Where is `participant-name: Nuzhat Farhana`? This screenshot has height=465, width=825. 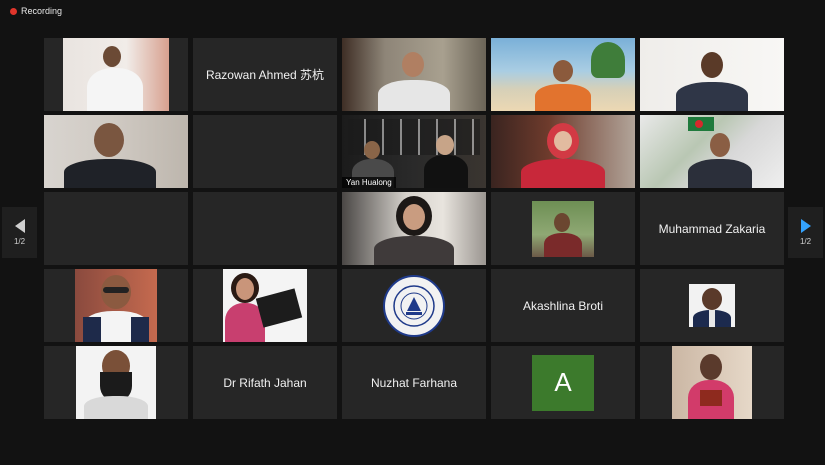
participant-name: Nuzhat Farhana is located at coordinates (414, 382).